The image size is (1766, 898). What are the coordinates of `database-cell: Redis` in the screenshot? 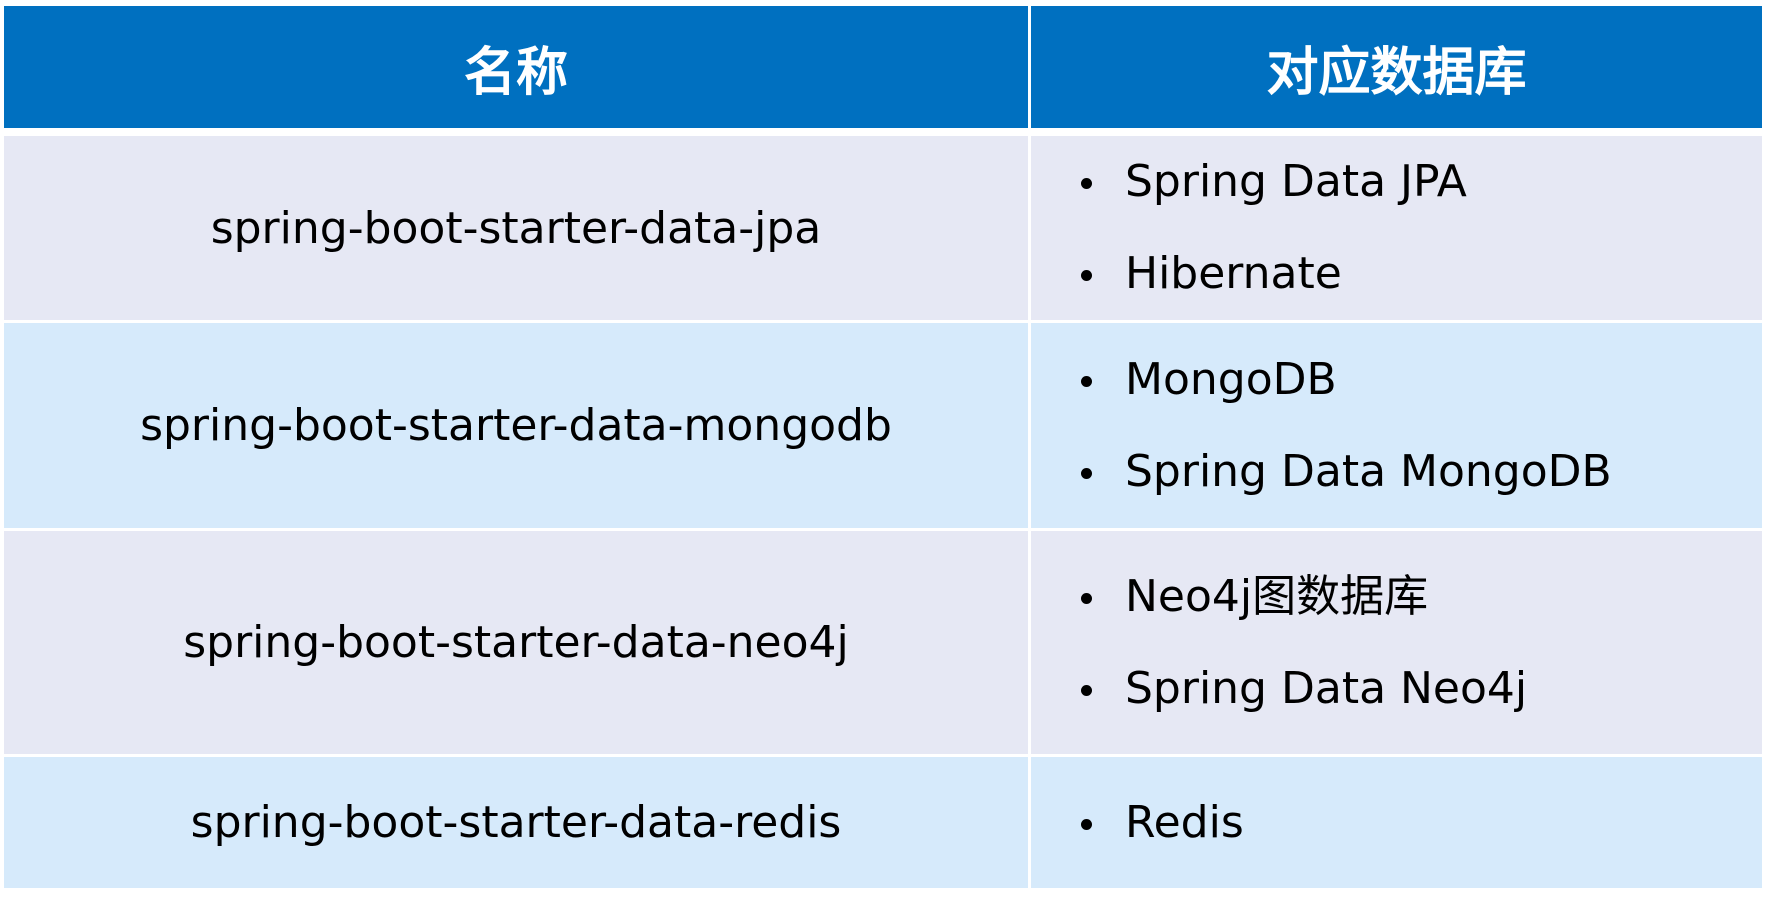 It's located at (1396, 824).